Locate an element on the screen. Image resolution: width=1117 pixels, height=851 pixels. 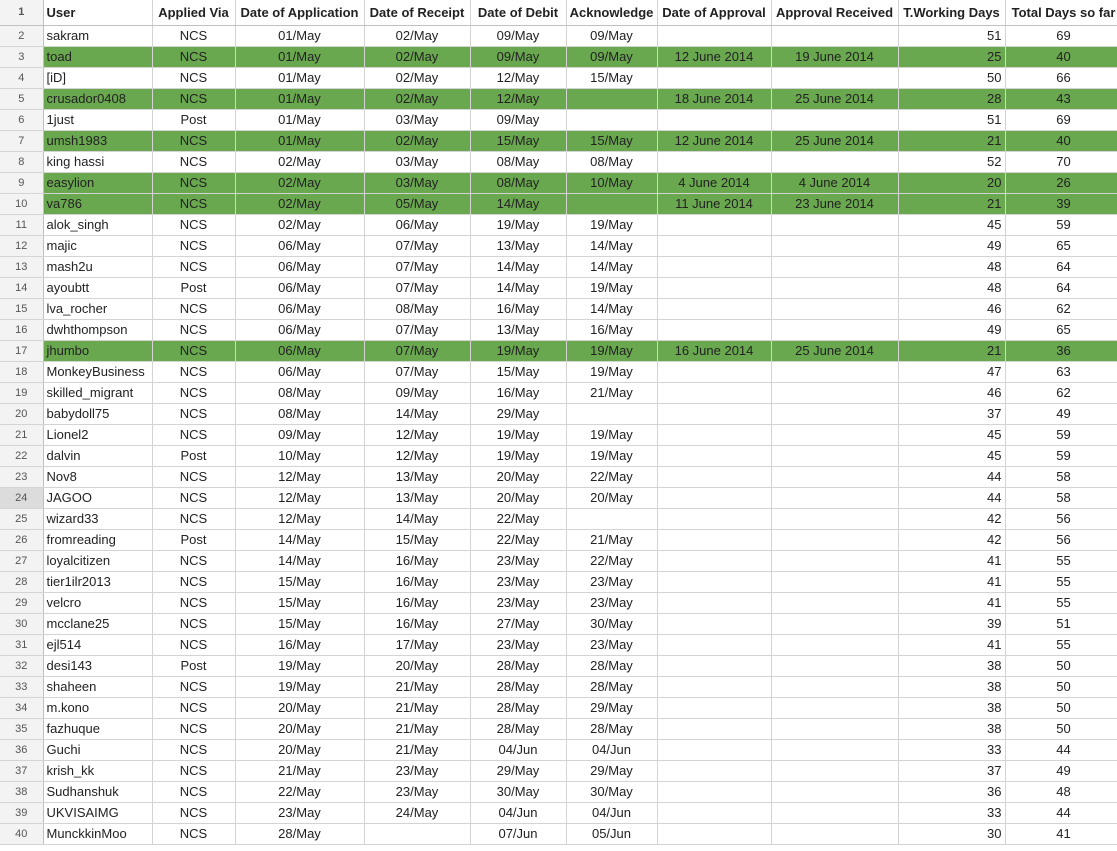
cell-total-days: 59 is located at coordinates (1061, 225).